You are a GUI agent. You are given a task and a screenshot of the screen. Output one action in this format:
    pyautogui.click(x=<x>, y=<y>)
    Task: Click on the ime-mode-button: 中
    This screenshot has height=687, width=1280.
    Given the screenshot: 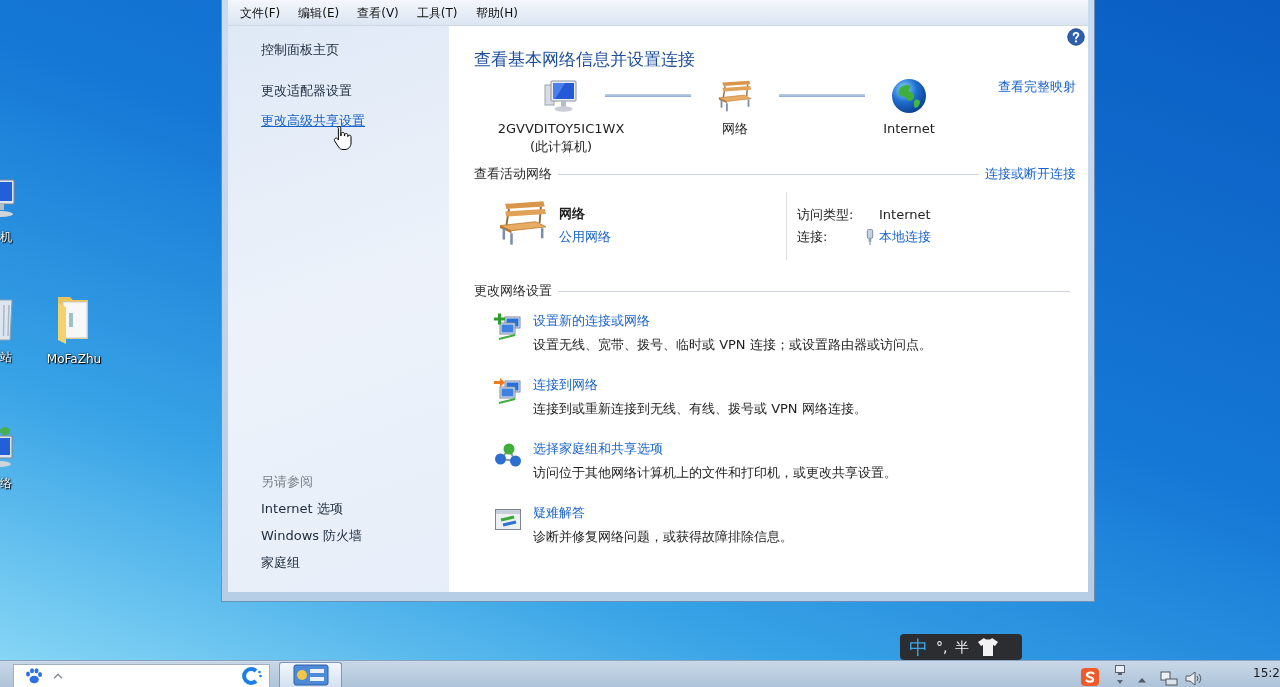 What is the action you would take?
    pyautogui.click(x=918, y=647)
    